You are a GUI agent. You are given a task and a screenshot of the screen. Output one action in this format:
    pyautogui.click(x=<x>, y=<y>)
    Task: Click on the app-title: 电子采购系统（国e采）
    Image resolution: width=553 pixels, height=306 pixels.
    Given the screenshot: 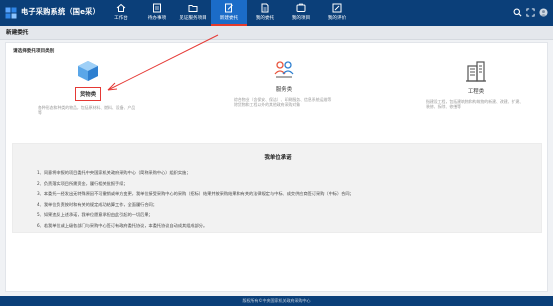 What is the action you would take?
    pyautogui.click(x=60, y=11)
    